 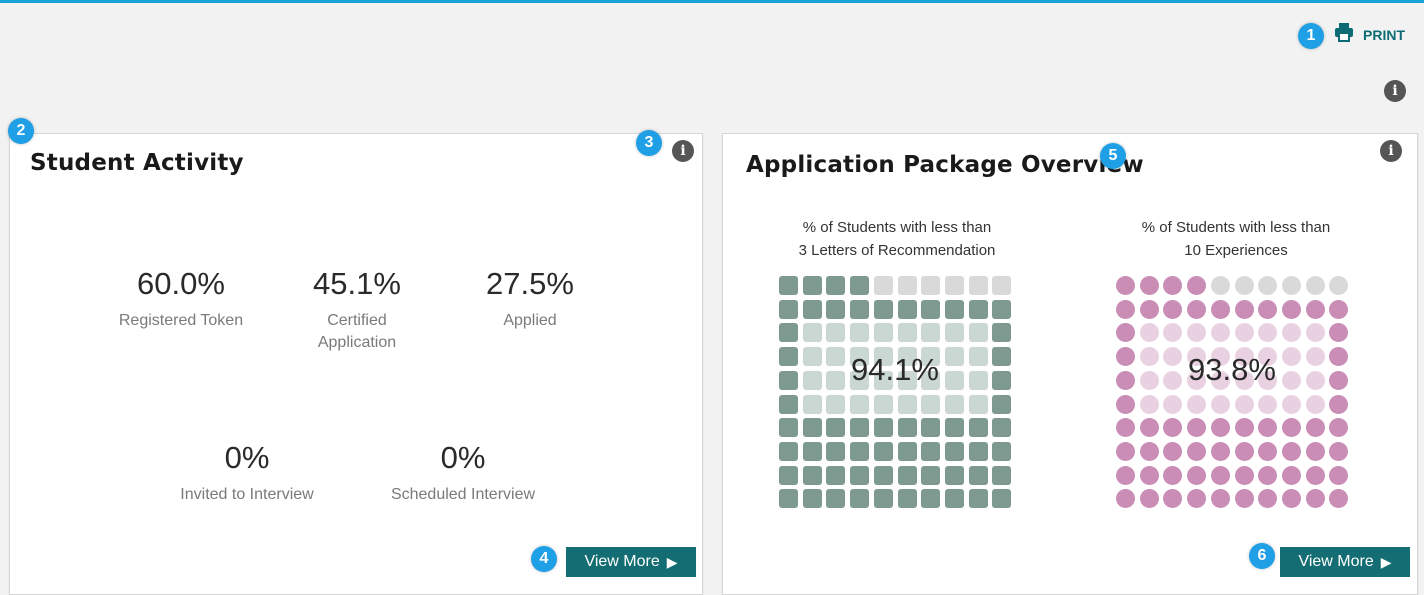 I want to click on caption-line: % of Students with less than, so click(x=897, y=227).